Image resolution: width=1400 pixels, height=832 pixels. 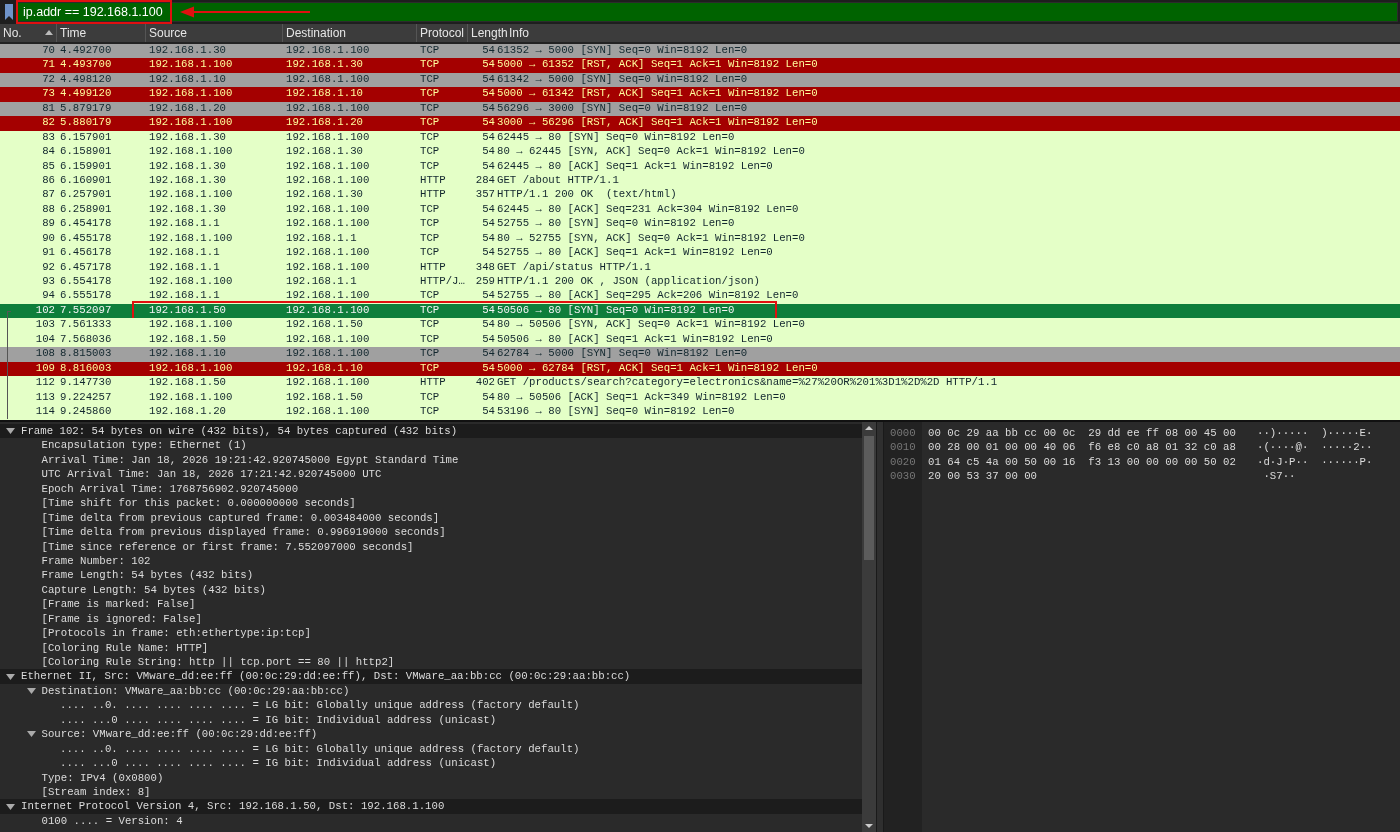 I want to click on packet-cell-text: 73, so click(x=48, y=94).